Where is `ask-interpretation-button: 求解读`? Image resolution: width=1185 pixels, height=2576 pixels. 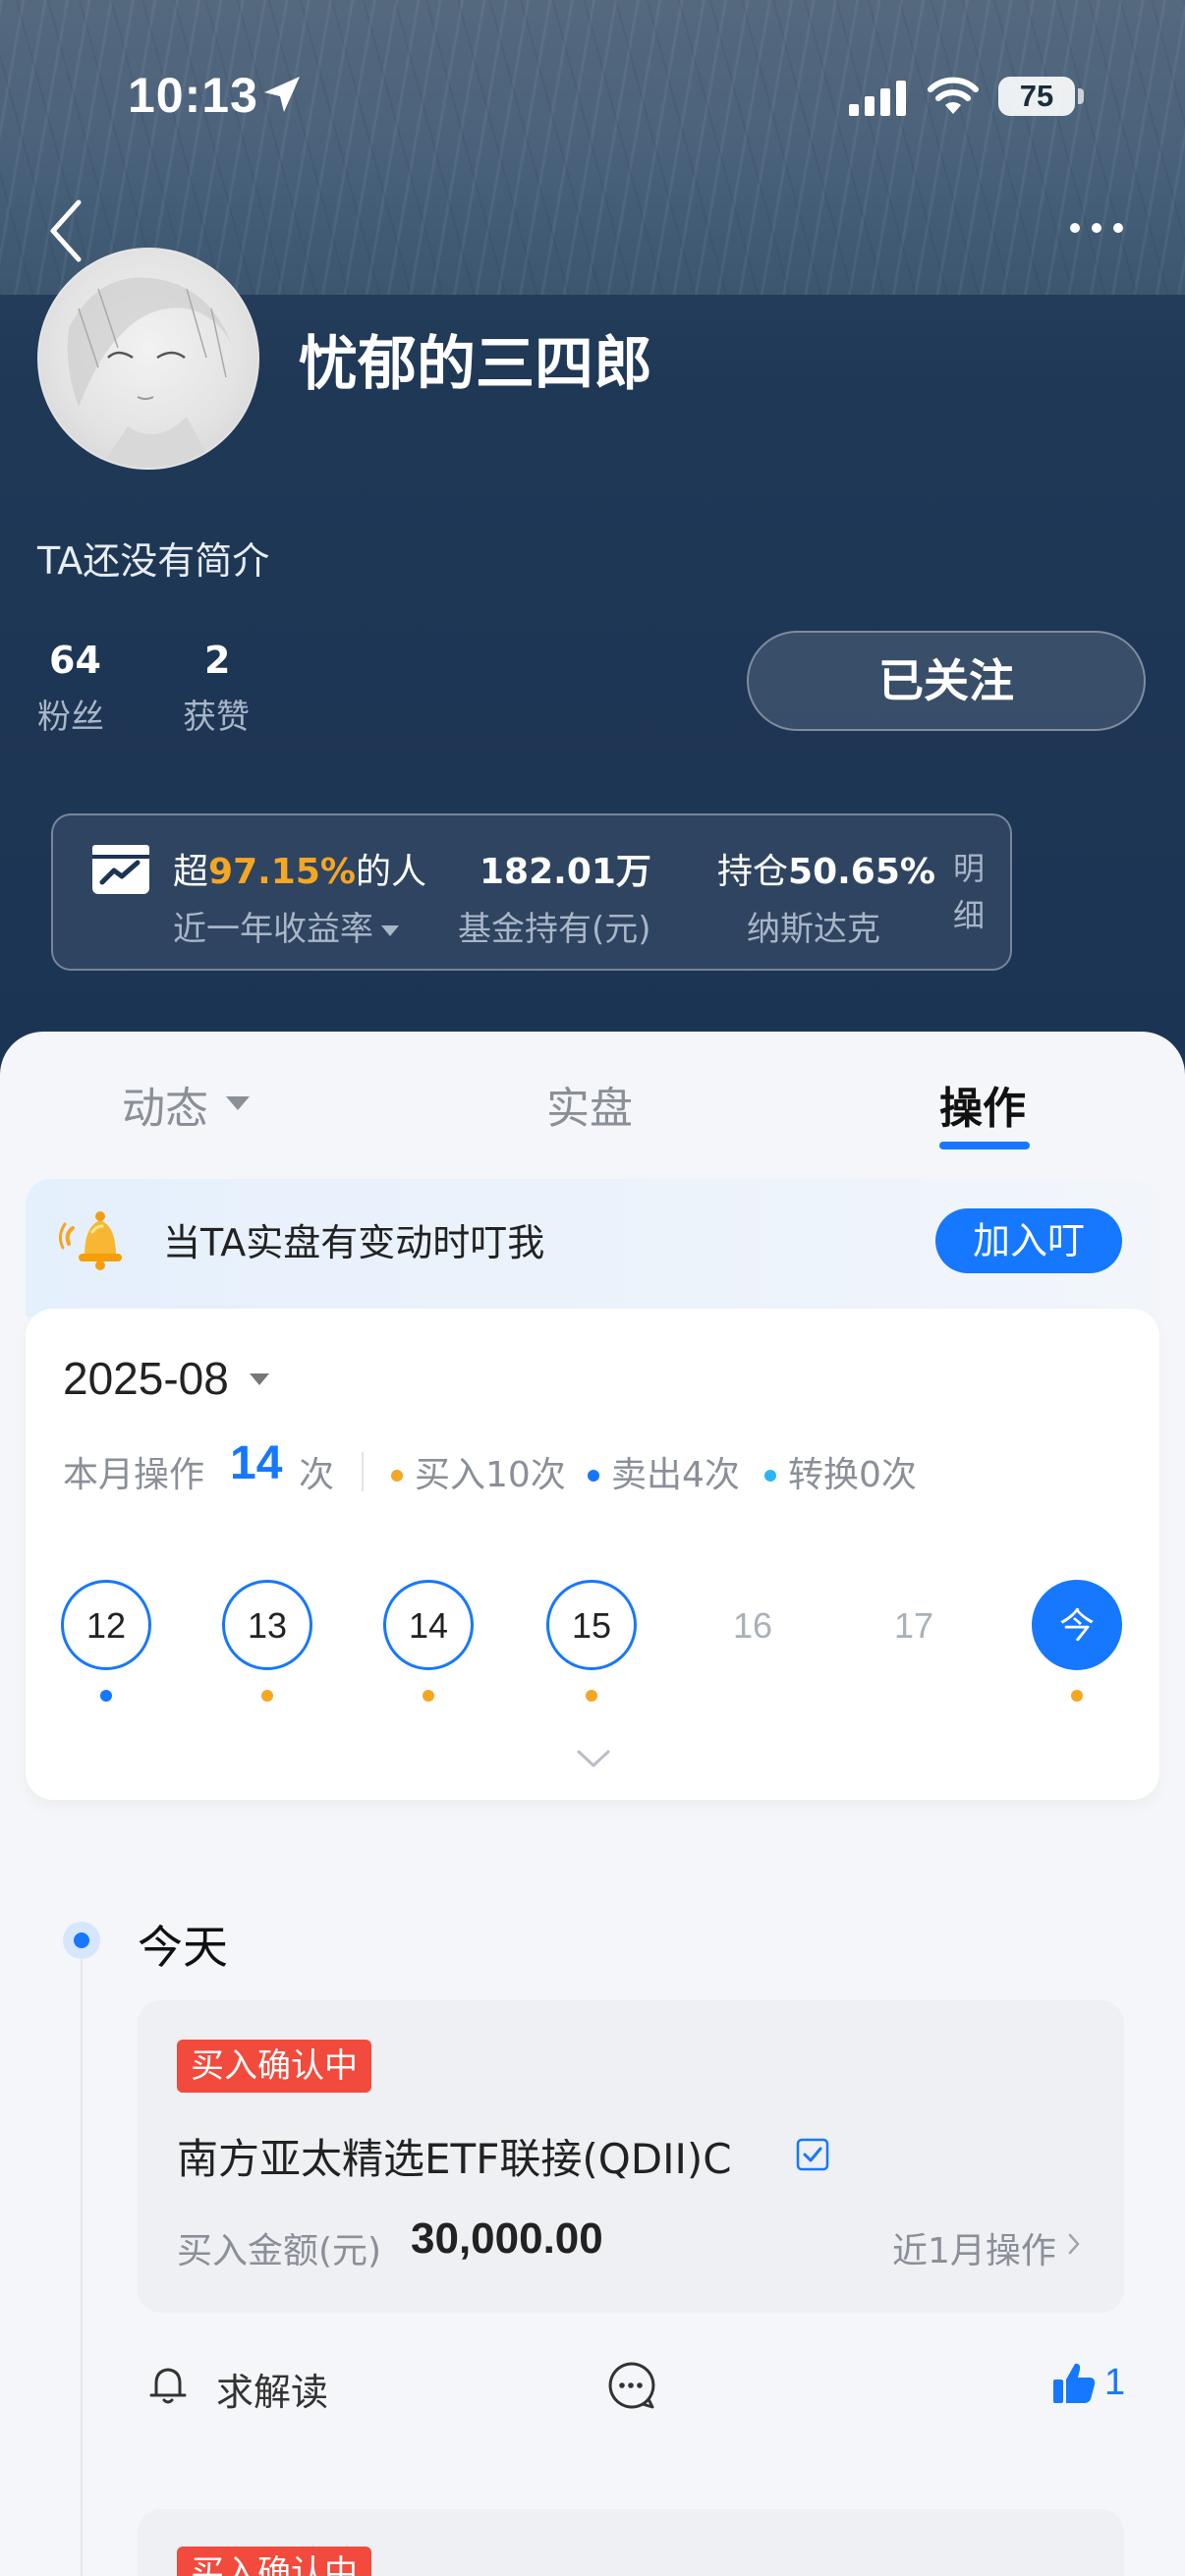
ask-interpretation-button: 求解读 is located at coordinates (272, 2389).